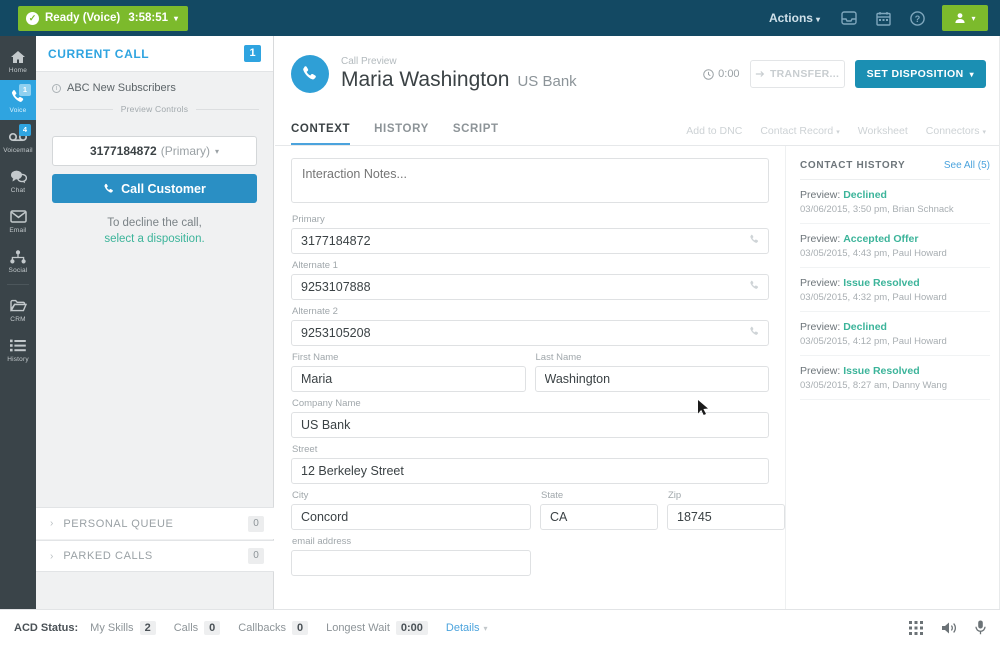 The height and width of the screenshot is (645, 1000). I want to click on set-disposition-button: SET DISPOSITION ▾, so click(920, 74).